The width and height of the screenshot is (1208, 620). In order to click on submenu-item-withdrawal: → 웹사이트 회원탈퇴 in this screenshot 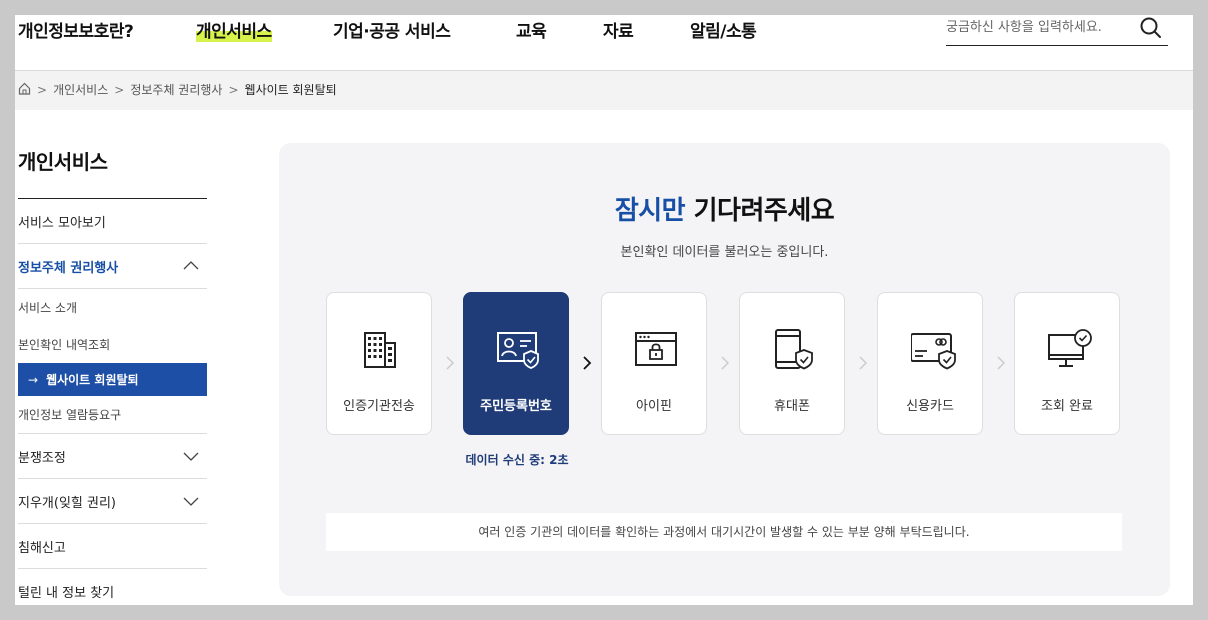, I will do `click(112, 379)`.